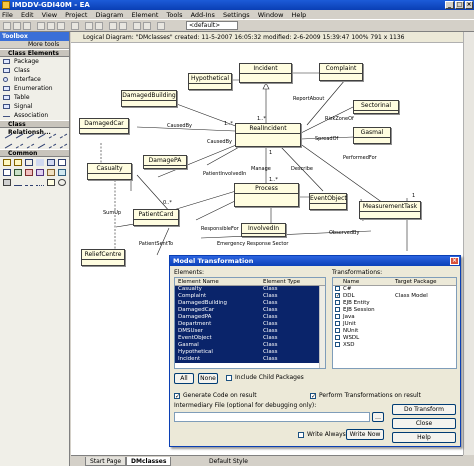 The image size is (474, 466). I want to click on properties-icon, so click(147, 26).